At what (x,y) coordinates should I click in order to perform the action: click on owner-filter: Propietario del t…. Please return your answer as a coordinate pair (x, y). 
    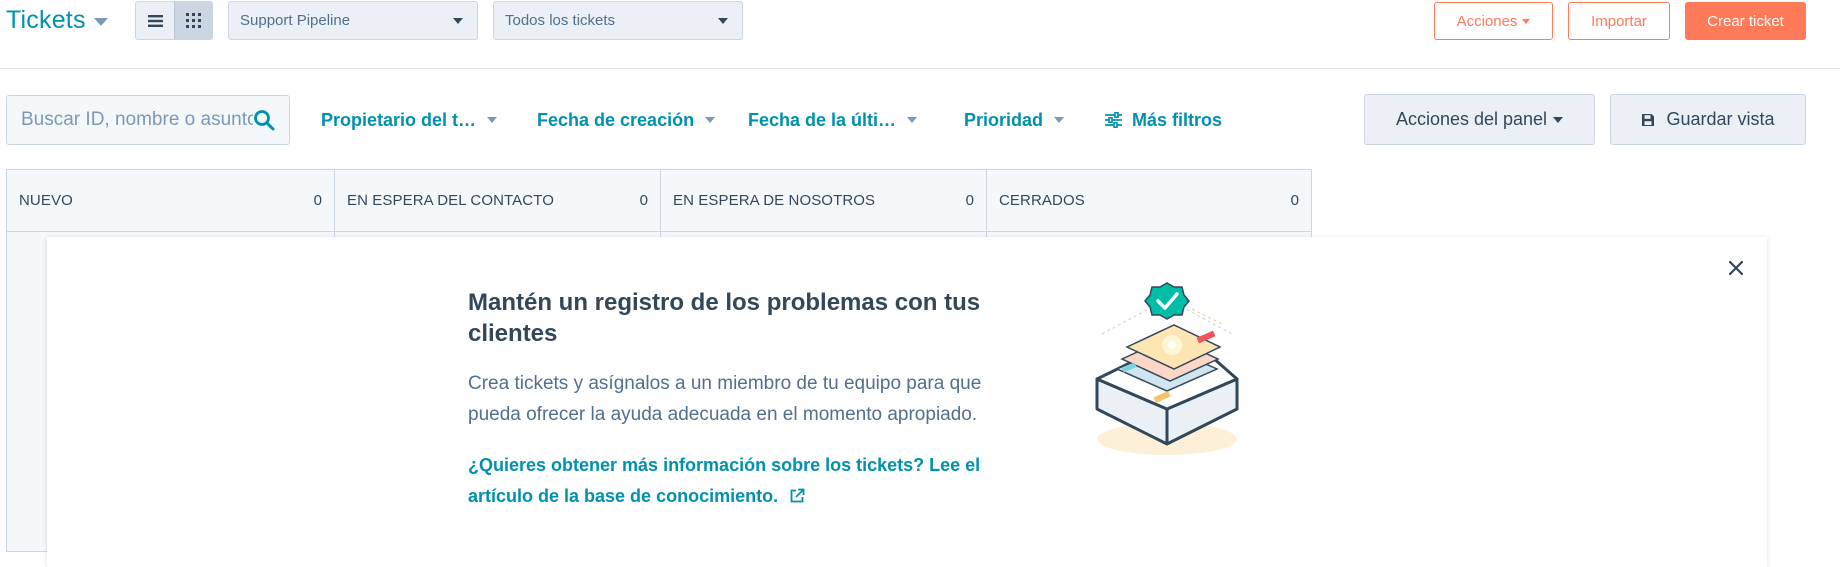
    Looking at the image, I should click on (409, 120).